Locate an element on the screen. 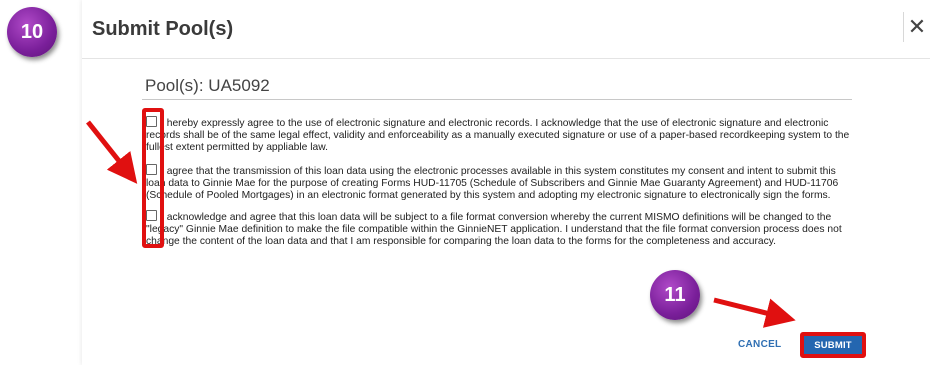  checkbox-highlight-box is located at coordinates (153, 178).